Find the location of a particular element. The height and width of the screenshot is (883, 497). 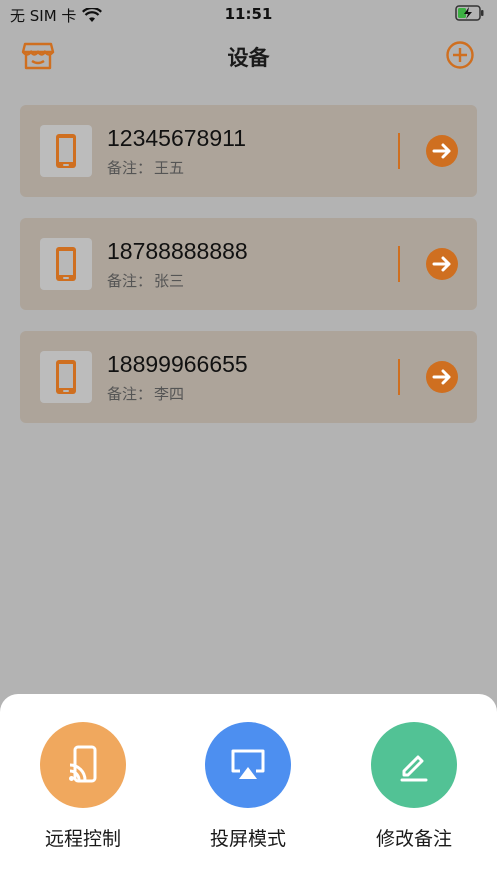

device-note: 备注： 李四 is located at coordinates (145, 393).